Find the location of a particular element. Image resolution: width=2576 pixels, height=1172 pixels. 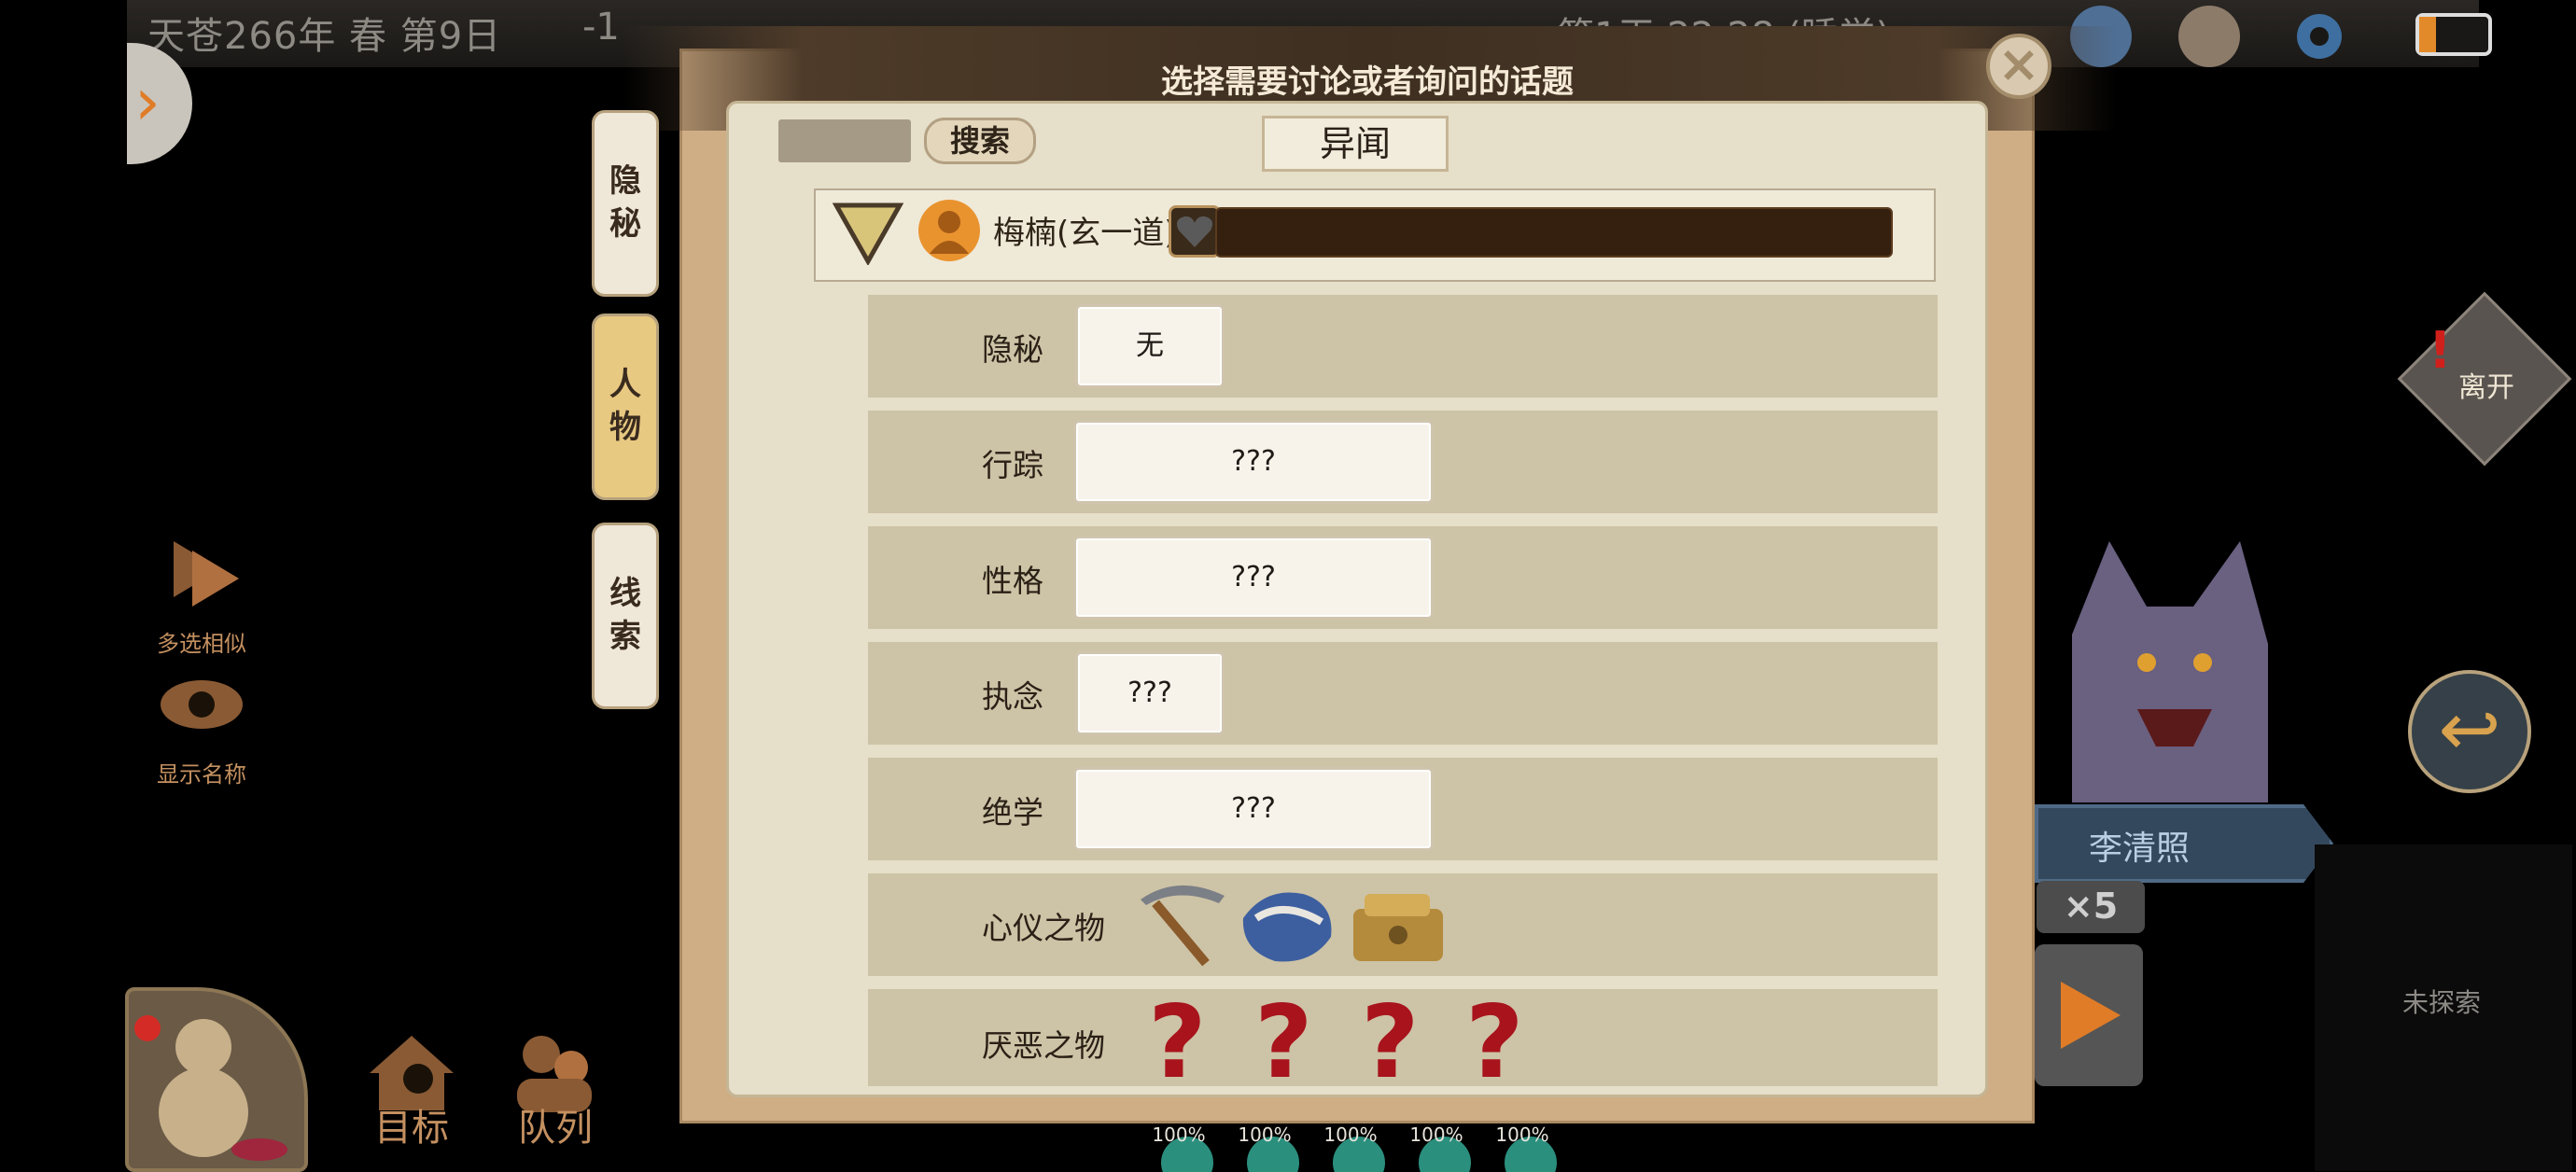

multiplier-badge: ×5 is located at coordinates (2091, 907).